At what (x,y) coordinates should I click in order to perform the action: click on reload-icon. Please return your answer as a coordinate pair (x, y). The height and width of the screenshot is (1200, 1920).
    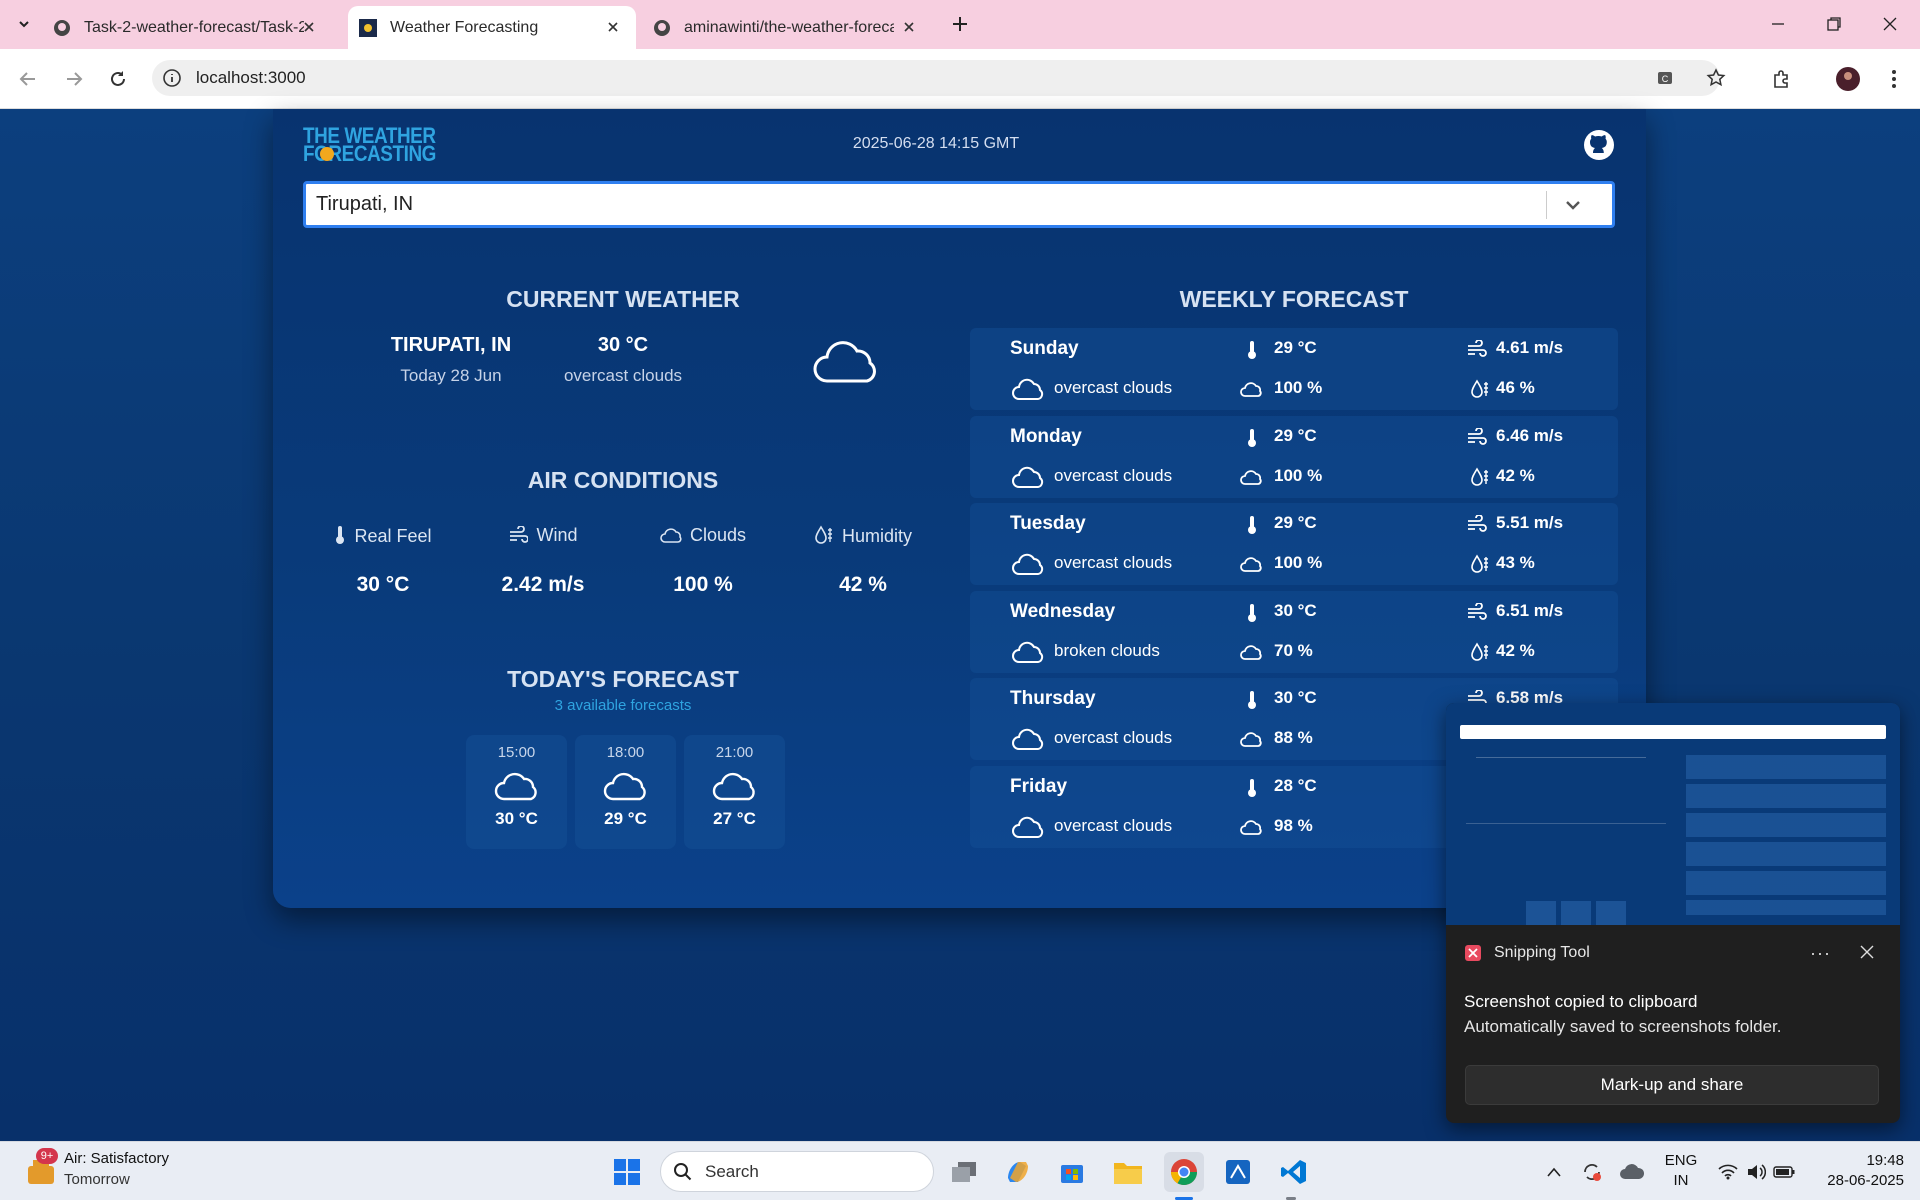
    Looking at the image, I should click on (118, 79).